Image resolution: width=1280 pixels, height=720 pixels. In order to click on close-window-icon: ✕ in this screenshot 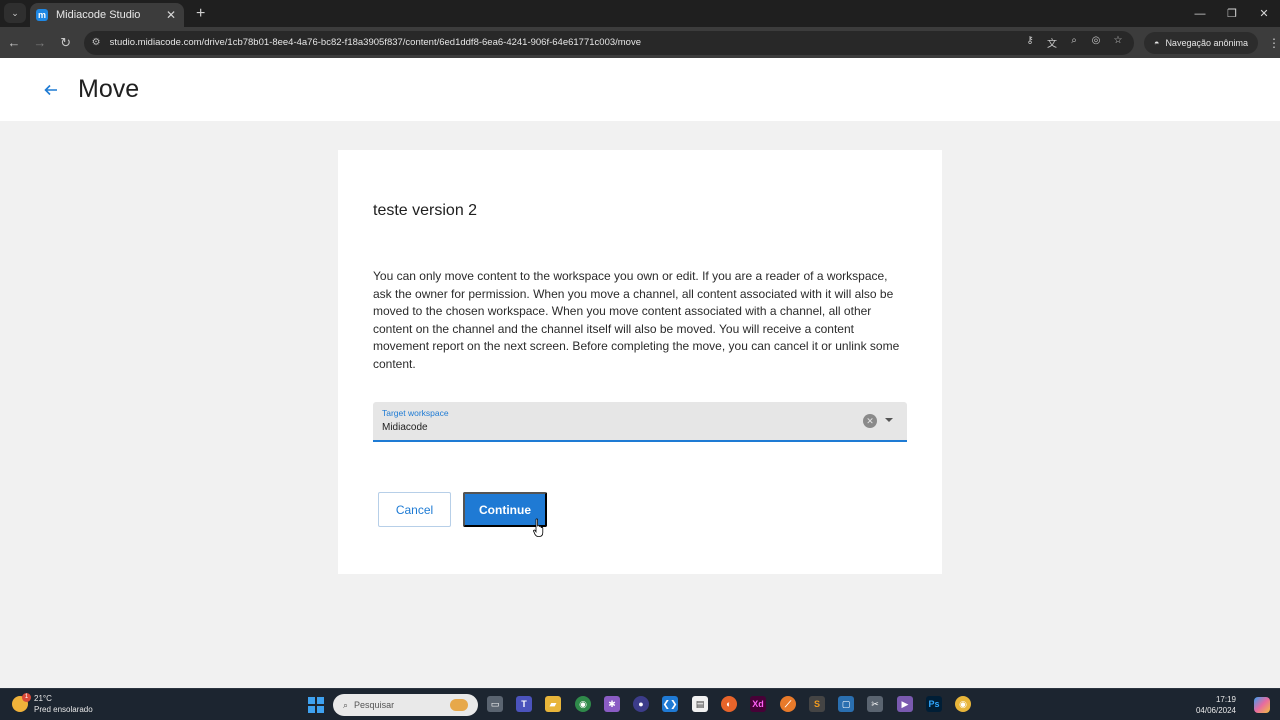, I will do `click(1264, 13)`.